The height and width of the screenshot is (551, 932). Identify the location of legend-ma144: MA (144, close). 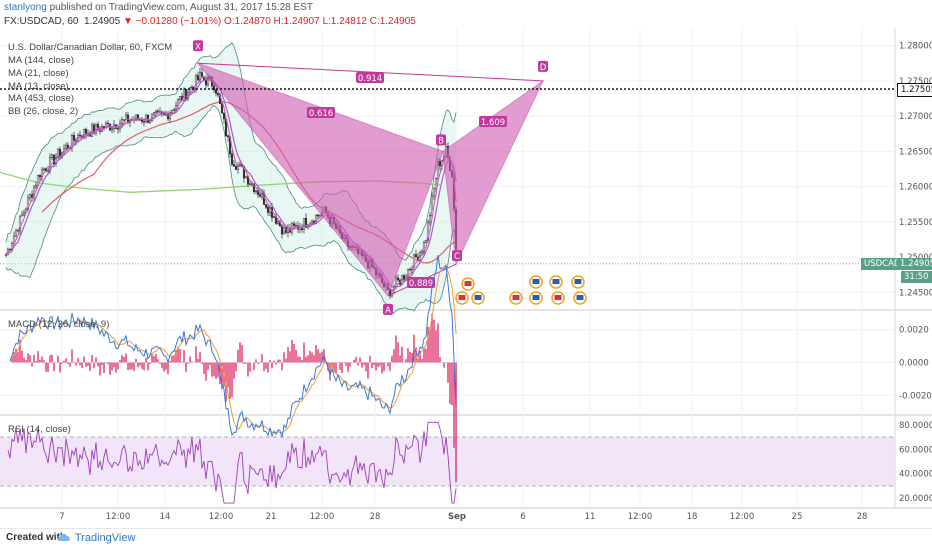
(41, 60).